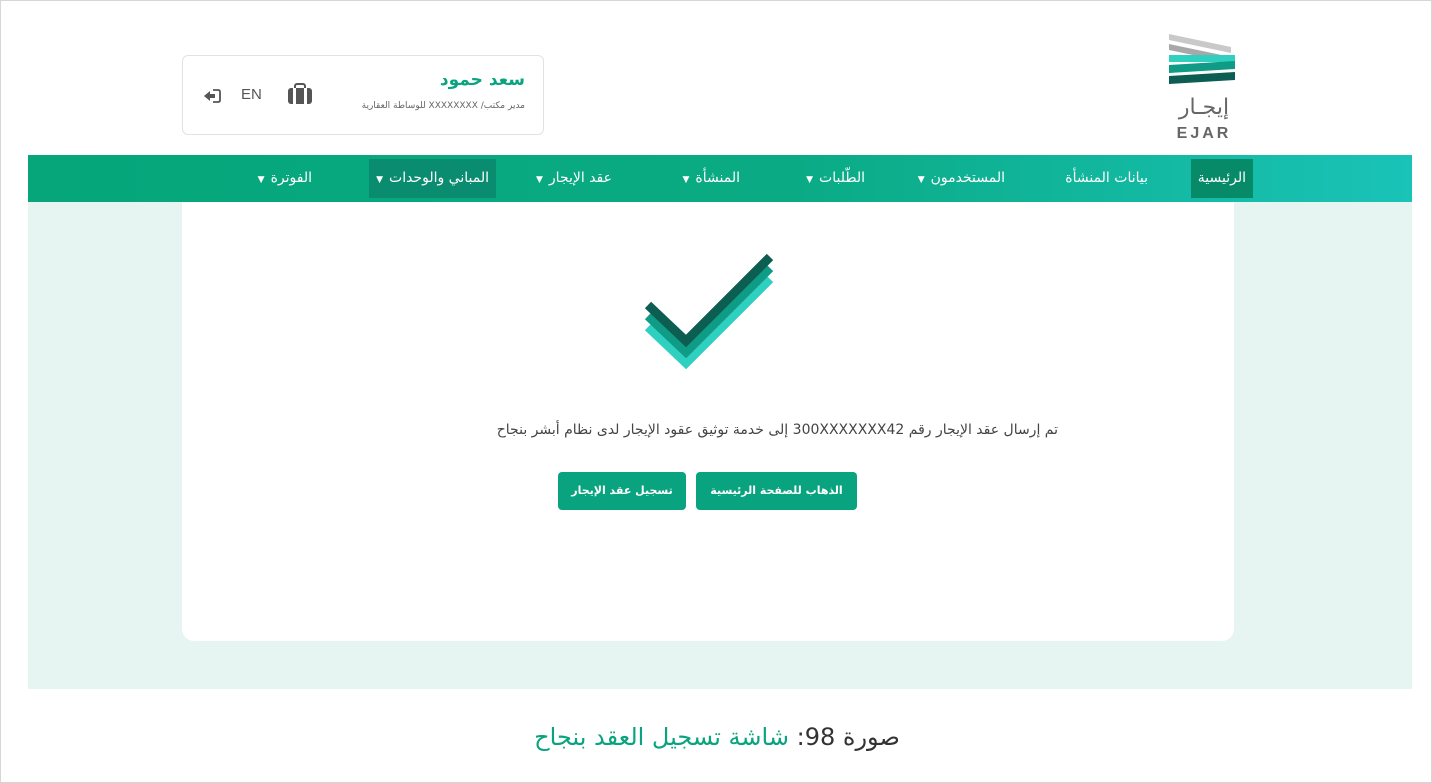  I want to click on briefcase-icon, so click(300, 94).